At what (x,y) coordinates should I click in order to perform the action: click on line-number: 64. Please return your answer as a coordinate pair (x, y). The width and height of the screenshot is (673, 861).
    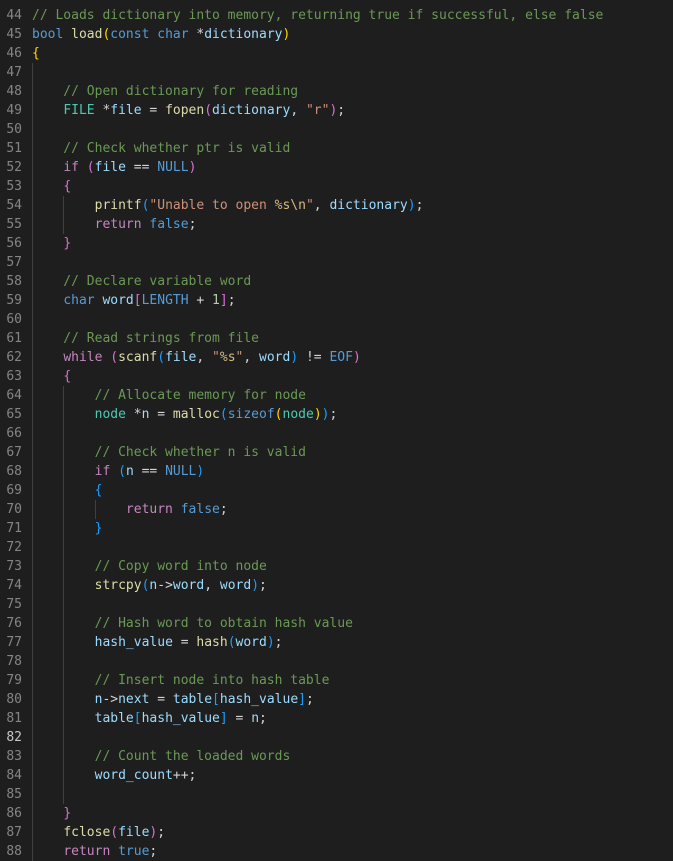
    Looking at the image, I should click on (14, 395).